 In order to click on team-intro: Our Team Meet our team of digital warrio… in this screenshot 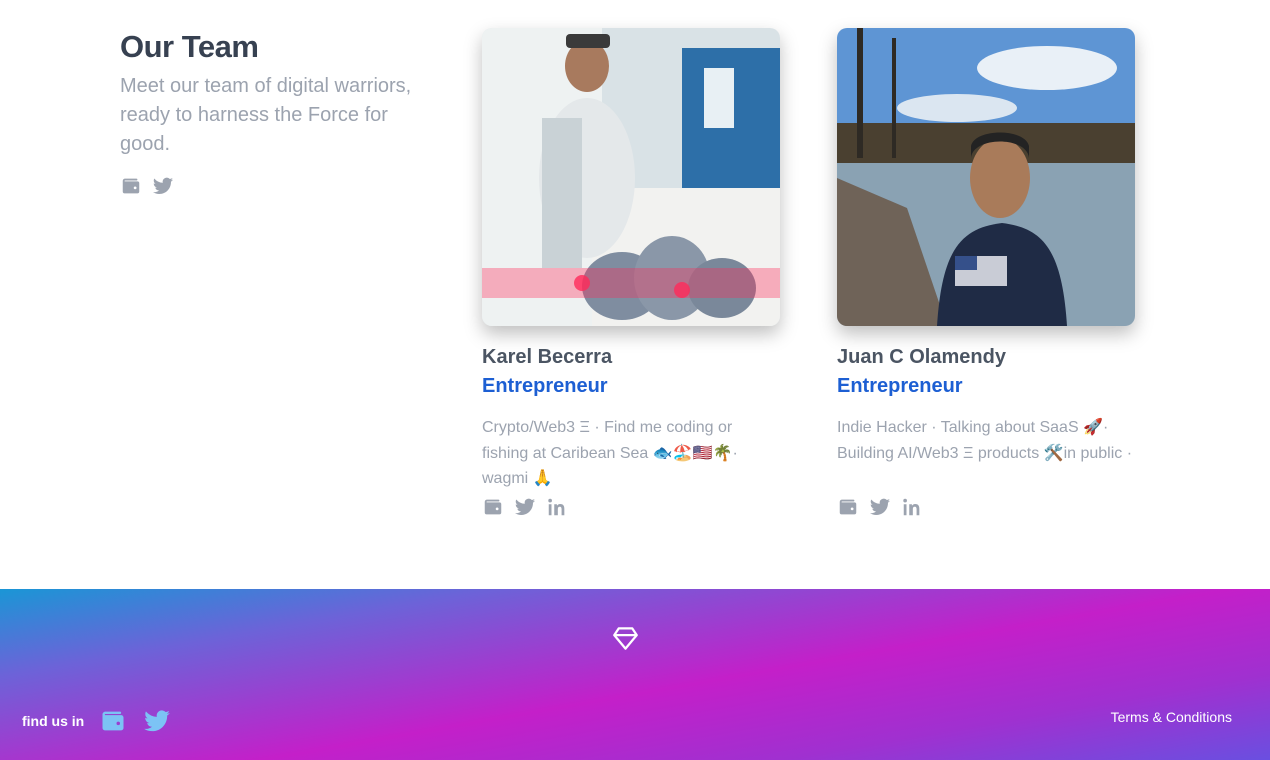, I will do `click(280, 112)`.